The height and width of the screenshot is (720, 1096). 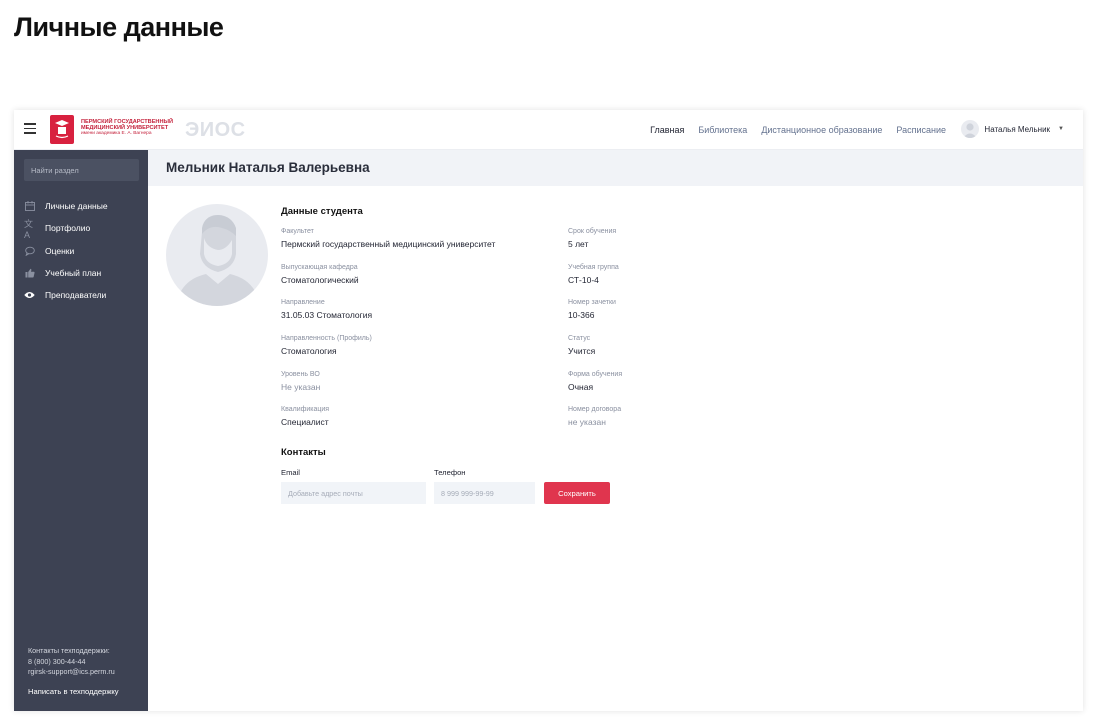 What do you see at coordinates (821, 130) in the screenshot?
I see `nav-distance-learning: Дистанционное образование` at bounding box center [821, 130].